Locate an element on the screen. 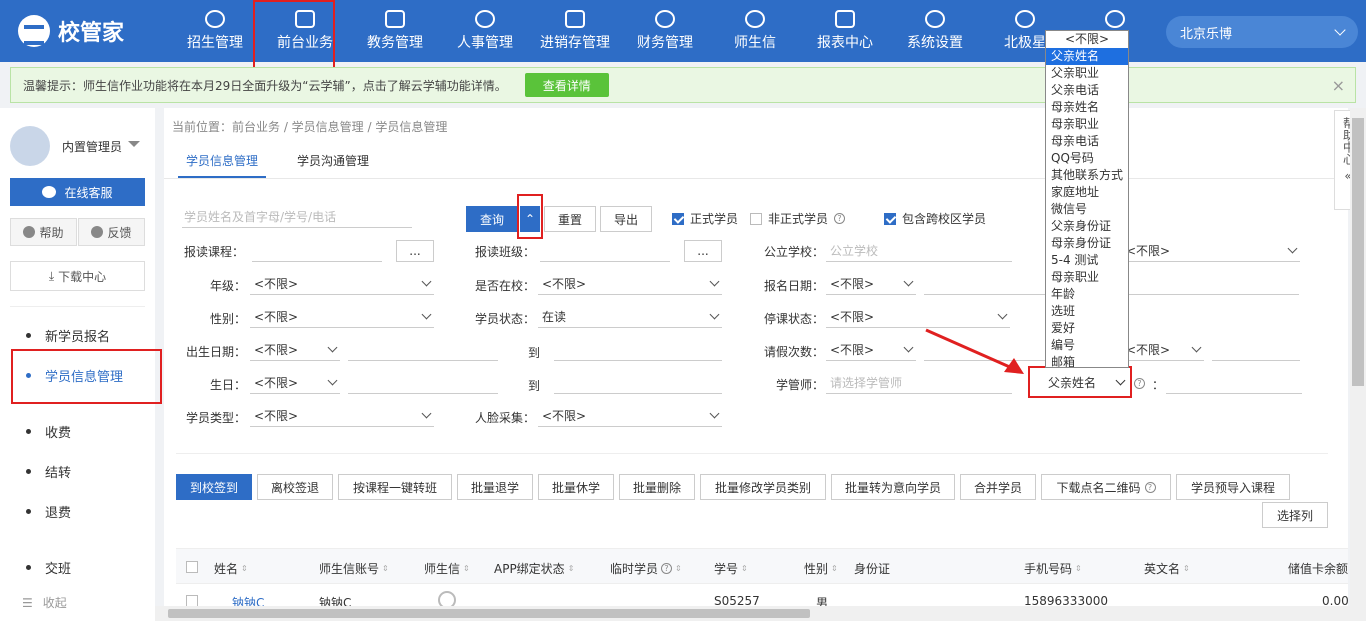 This screenshot has height=621, width=1366. extra-field-select: 父亲姓名 is located at coordinates (1080, 382).